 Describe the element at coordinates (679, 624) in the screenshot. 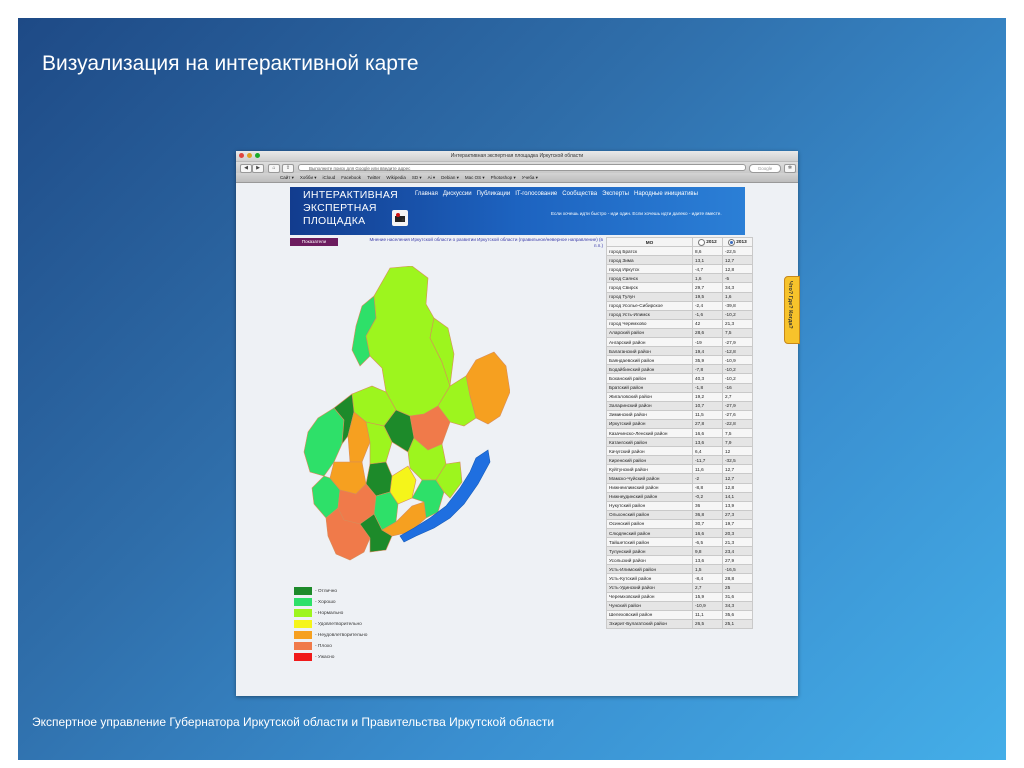

I see `table-row: Эхирит-Булагатский район 26,5 25,1` at that location.